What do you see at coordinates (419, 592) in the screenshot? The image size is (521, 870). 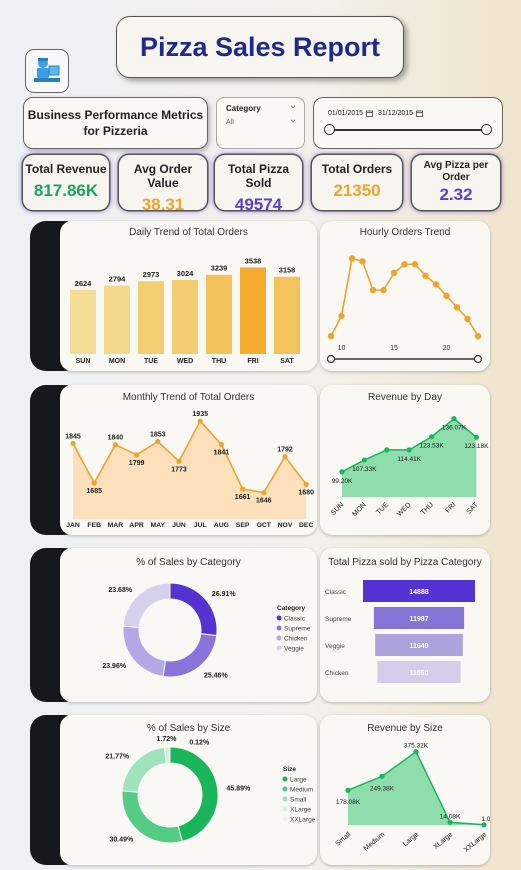 I see `bar-data-label: 14888` at bounding box center [419, 592].